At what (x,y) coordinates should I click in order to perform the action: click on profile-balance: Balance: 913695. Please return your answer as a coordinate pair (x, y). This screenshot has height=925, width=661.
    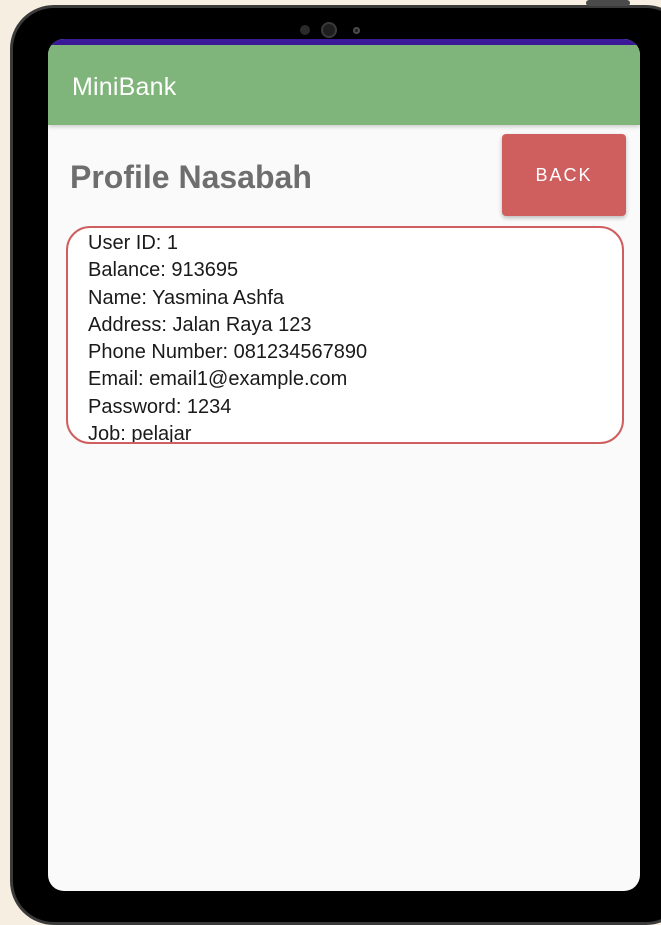
    Looking at the image, I should click on (163, 270).